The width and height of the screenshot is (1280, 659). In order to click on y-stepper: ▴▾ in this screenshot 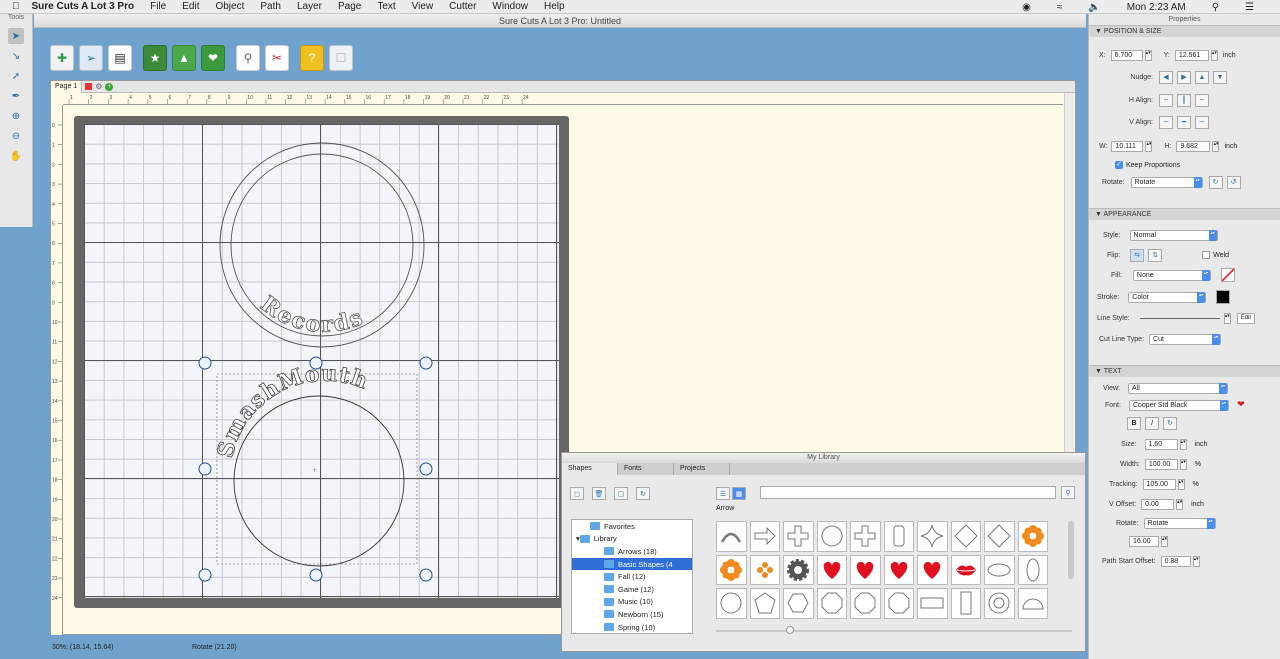, I will do `click(1214, 55)`.